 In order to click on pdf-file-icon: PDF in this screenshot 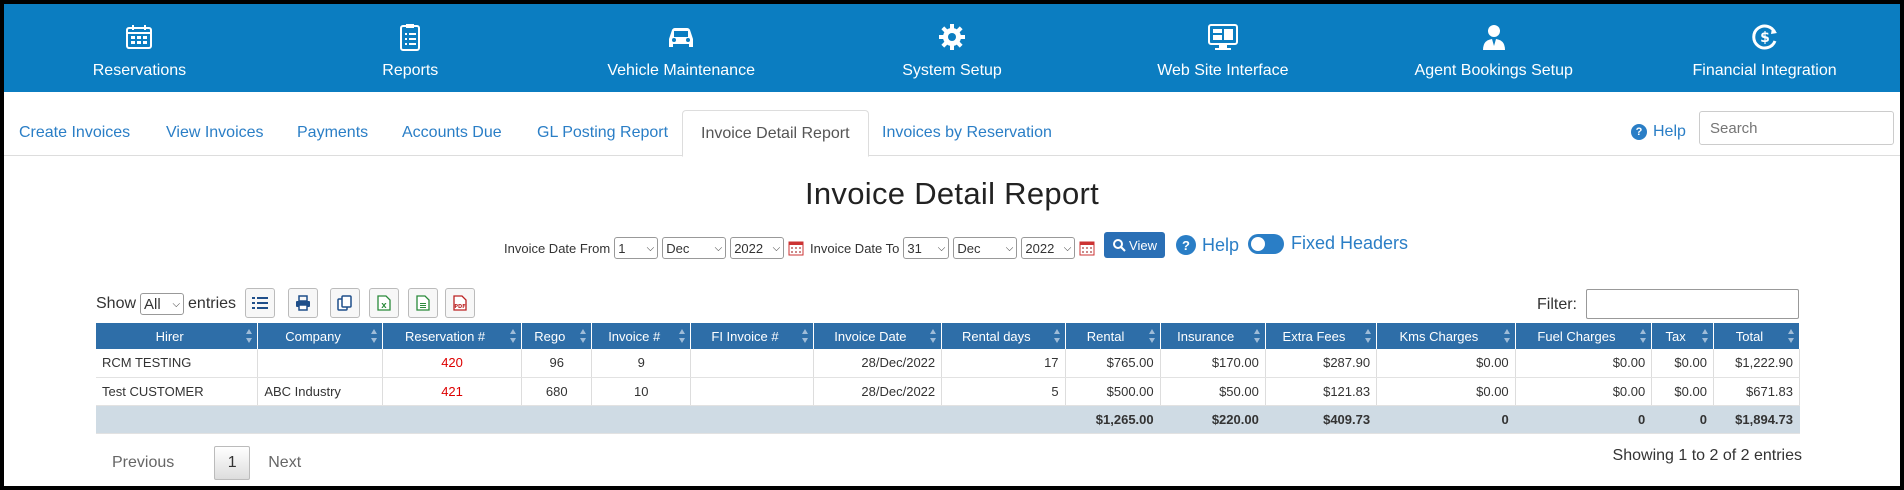, I will do `click(460, 303)`.